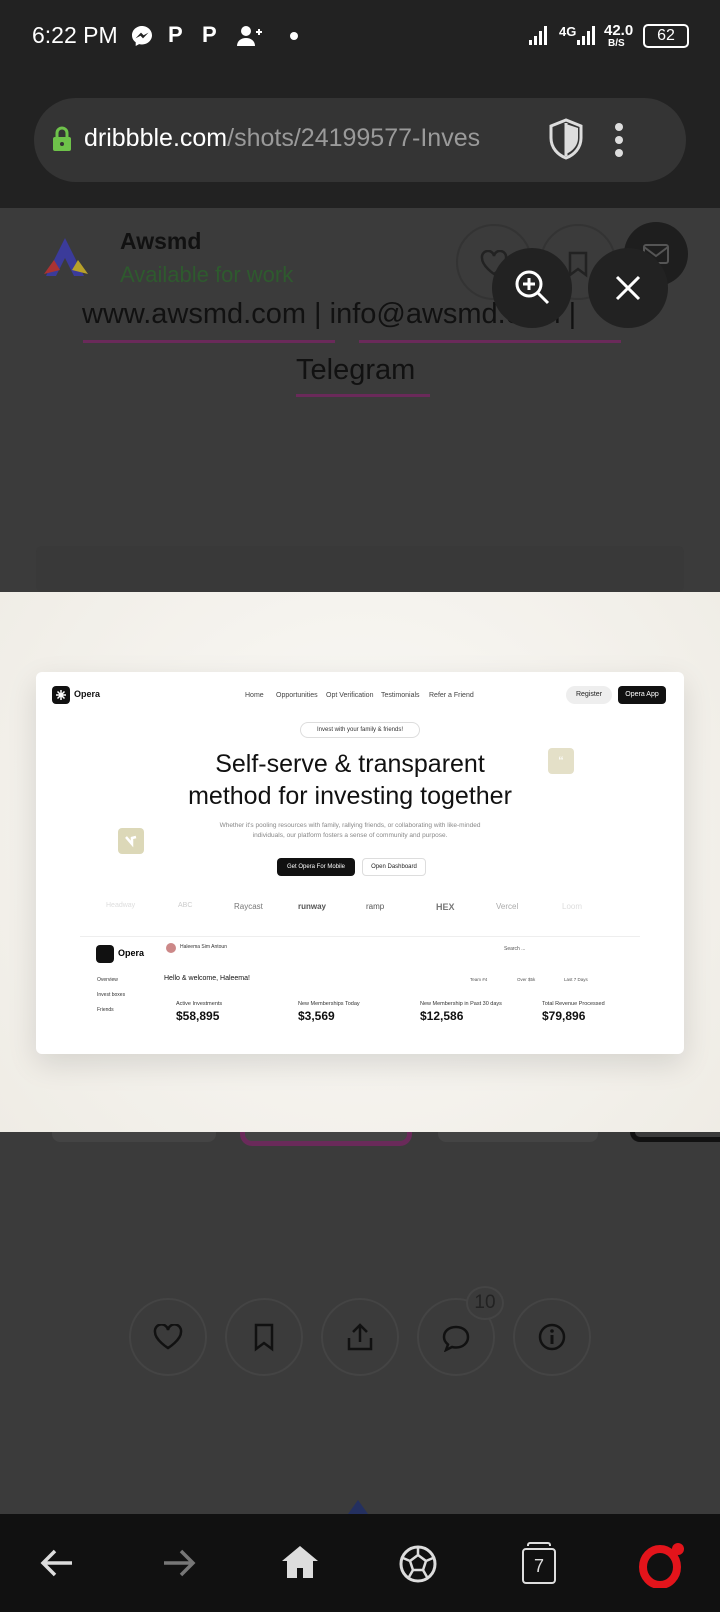  What do you see at coordinates (203, 947) in the screenshot?
I see `dash-user-name: Haleema Sim Antoun` at bounding box center [203, 947].